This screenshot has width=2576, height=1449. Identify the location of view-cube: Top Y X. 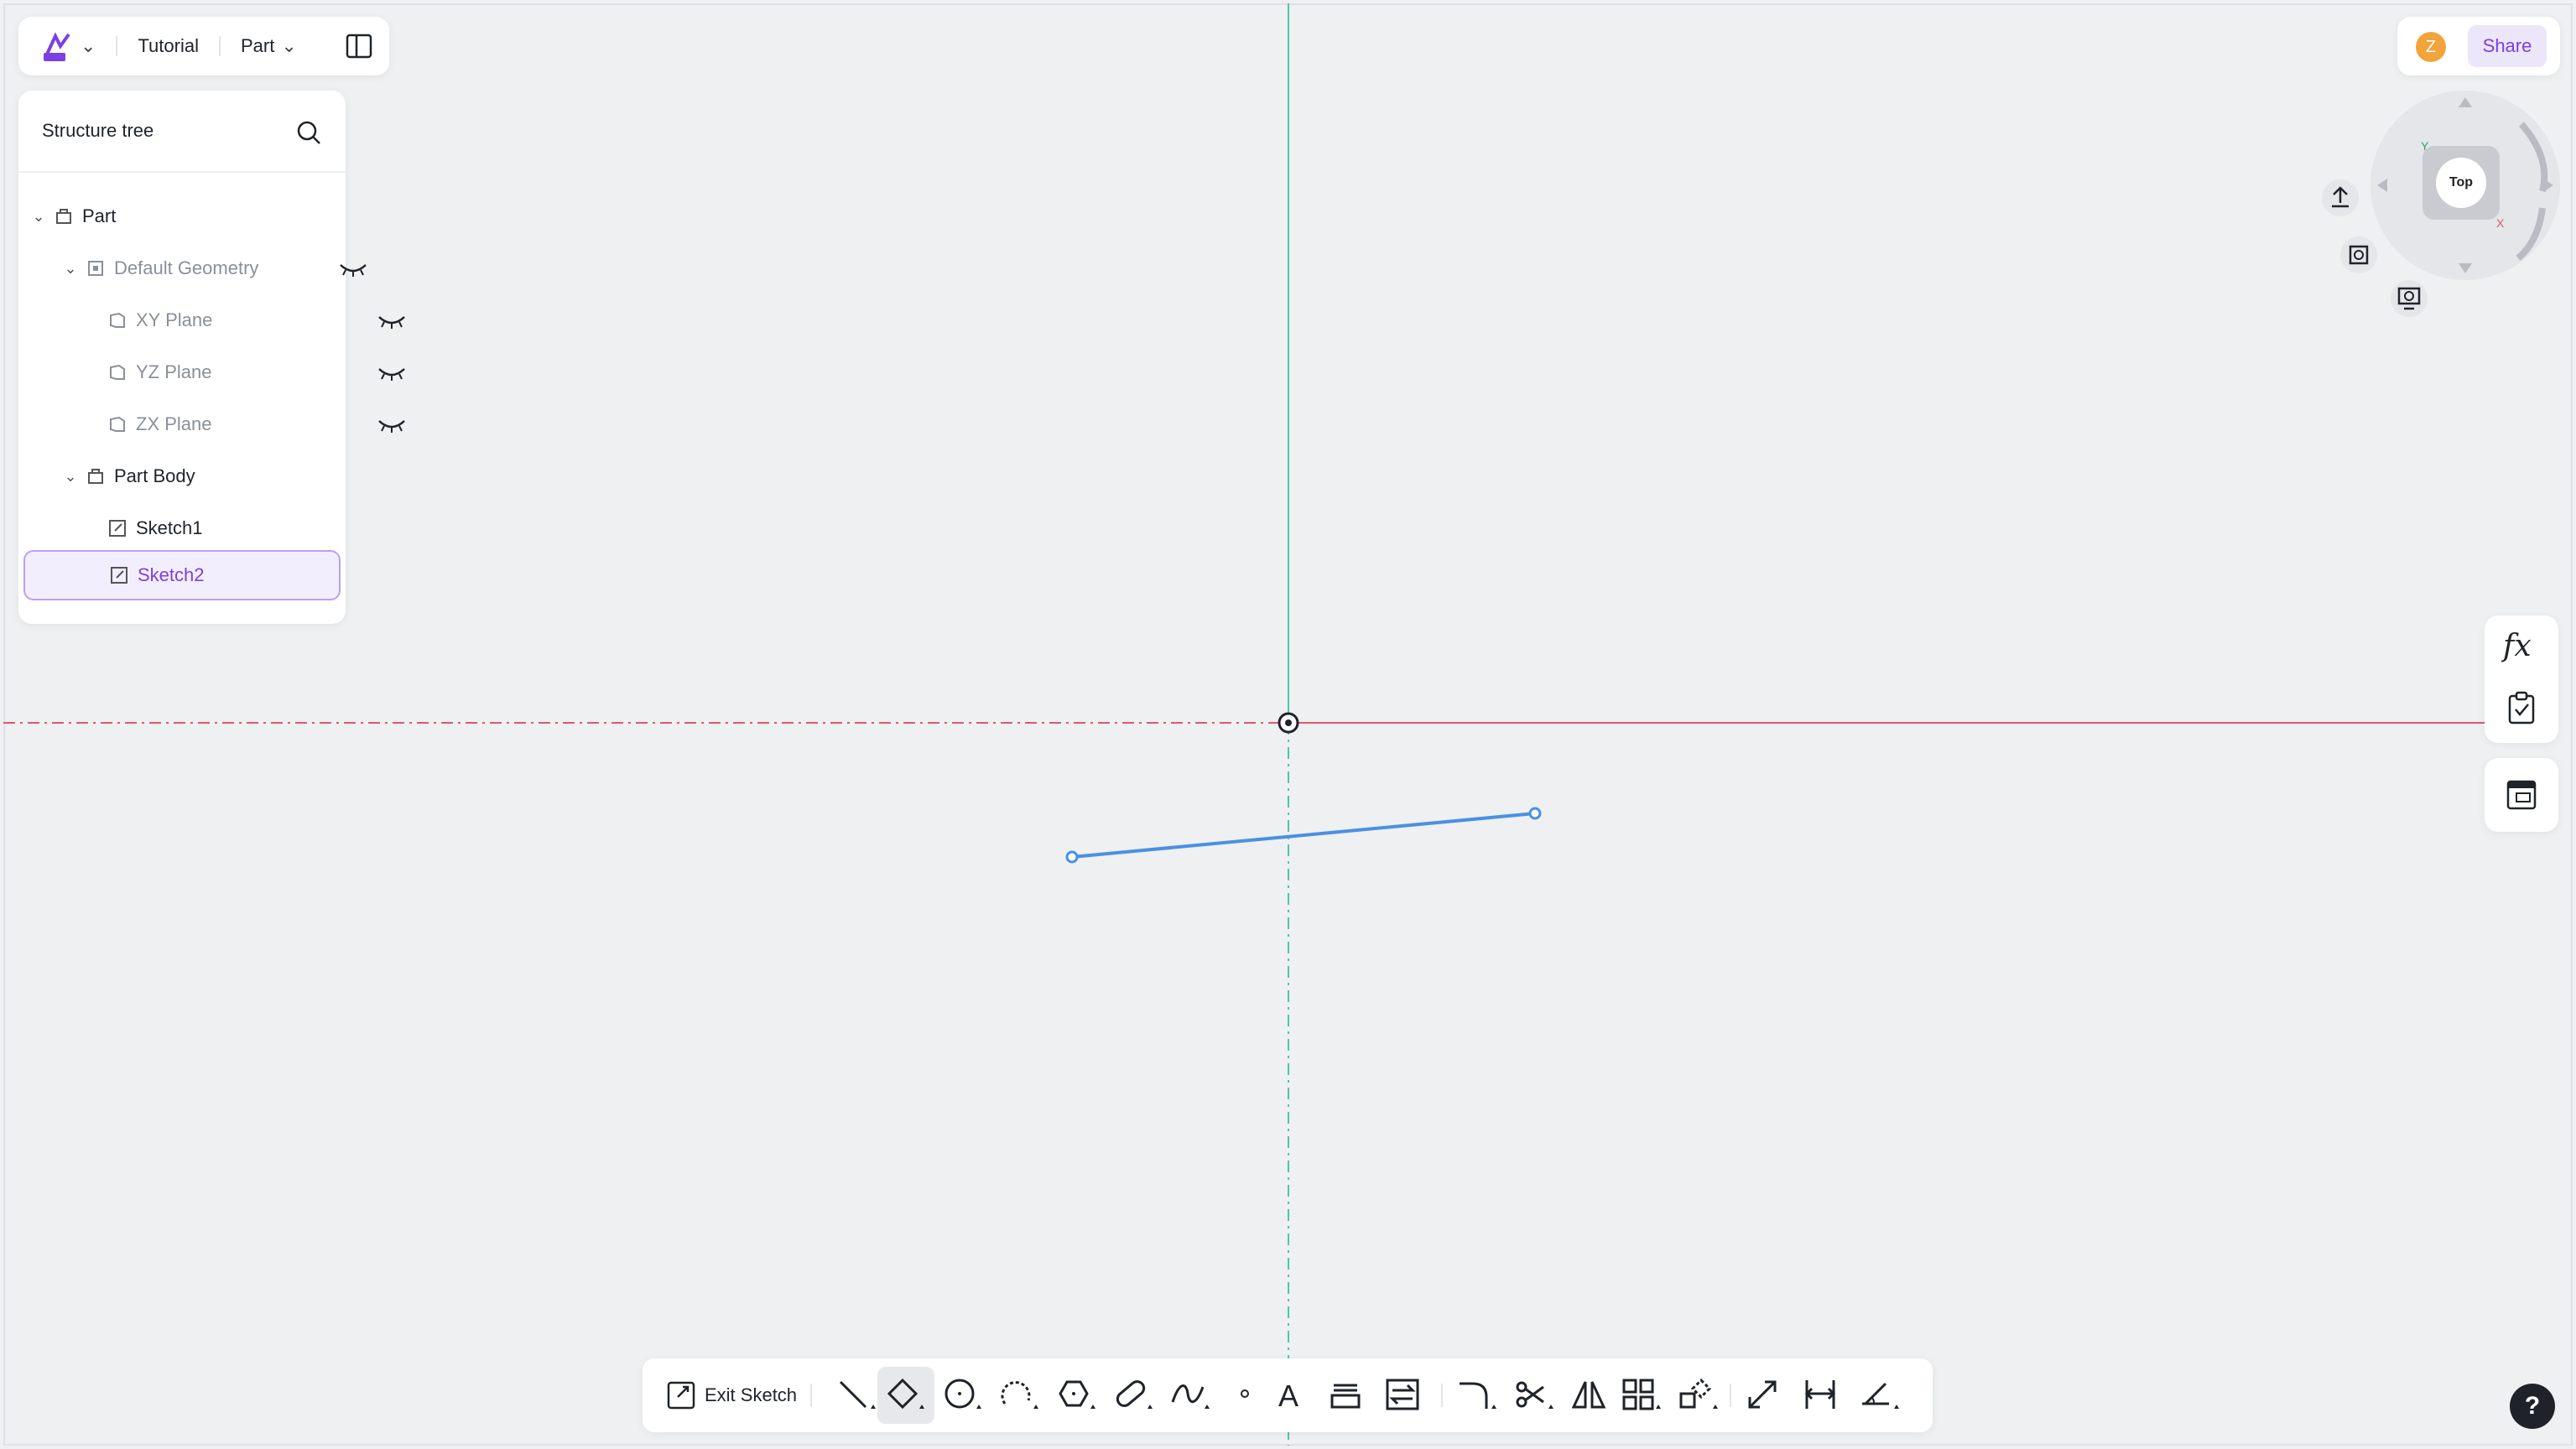
(2465, 185).